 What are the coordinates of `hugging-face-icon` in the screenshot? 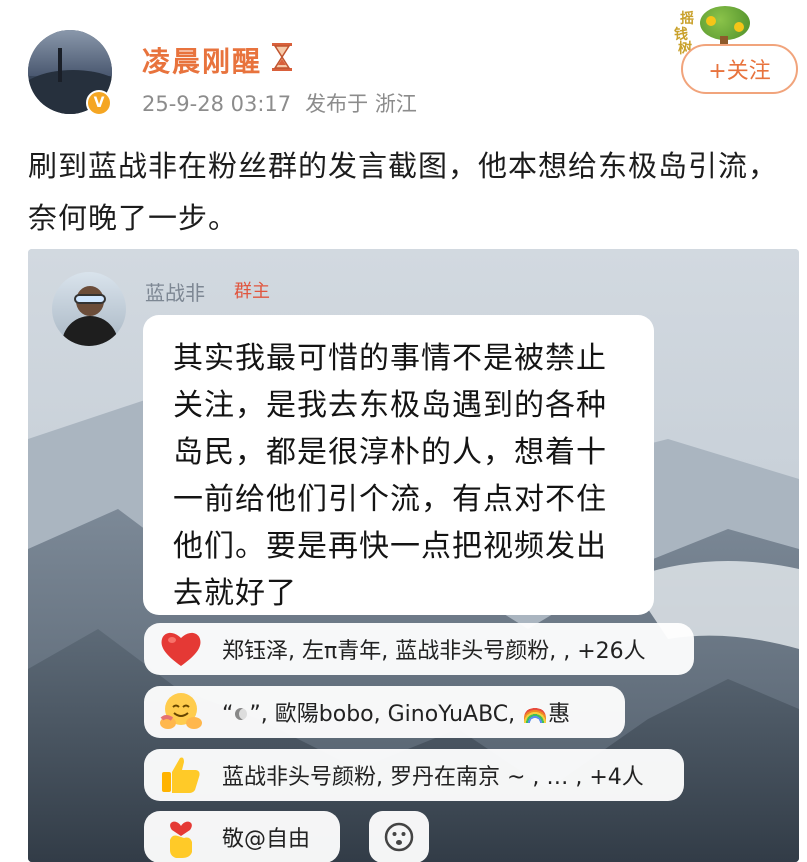 It's located at (181, 711).